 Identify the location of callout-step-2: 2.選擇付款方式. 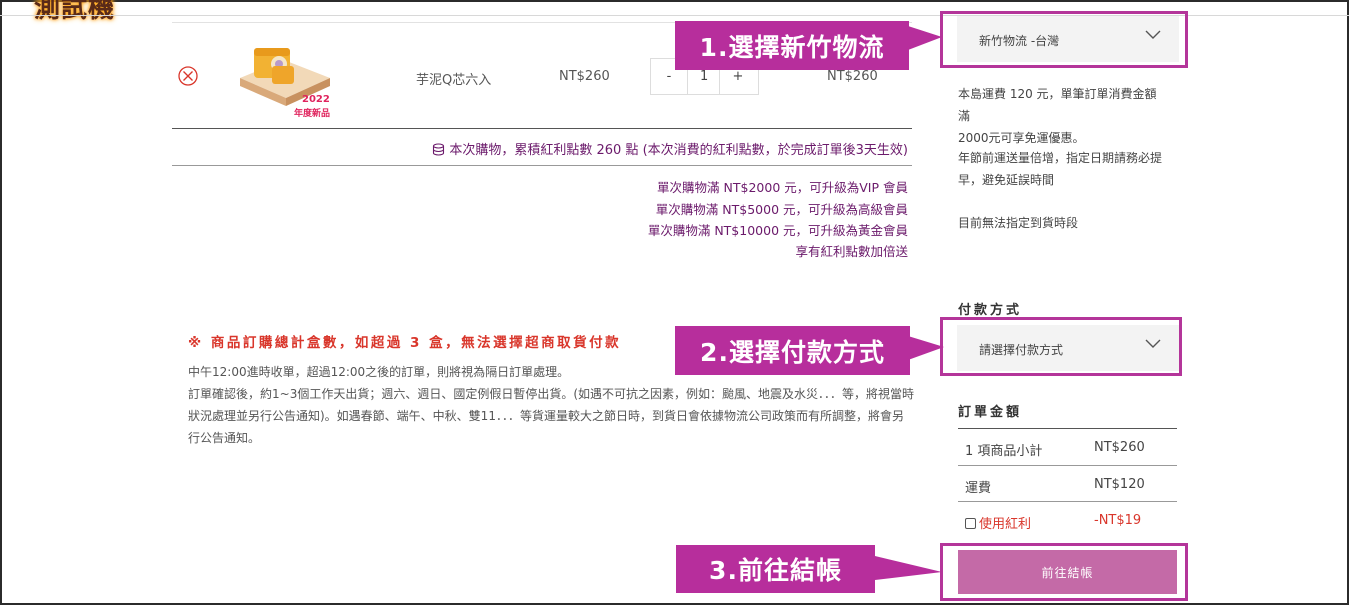
(792, 350).